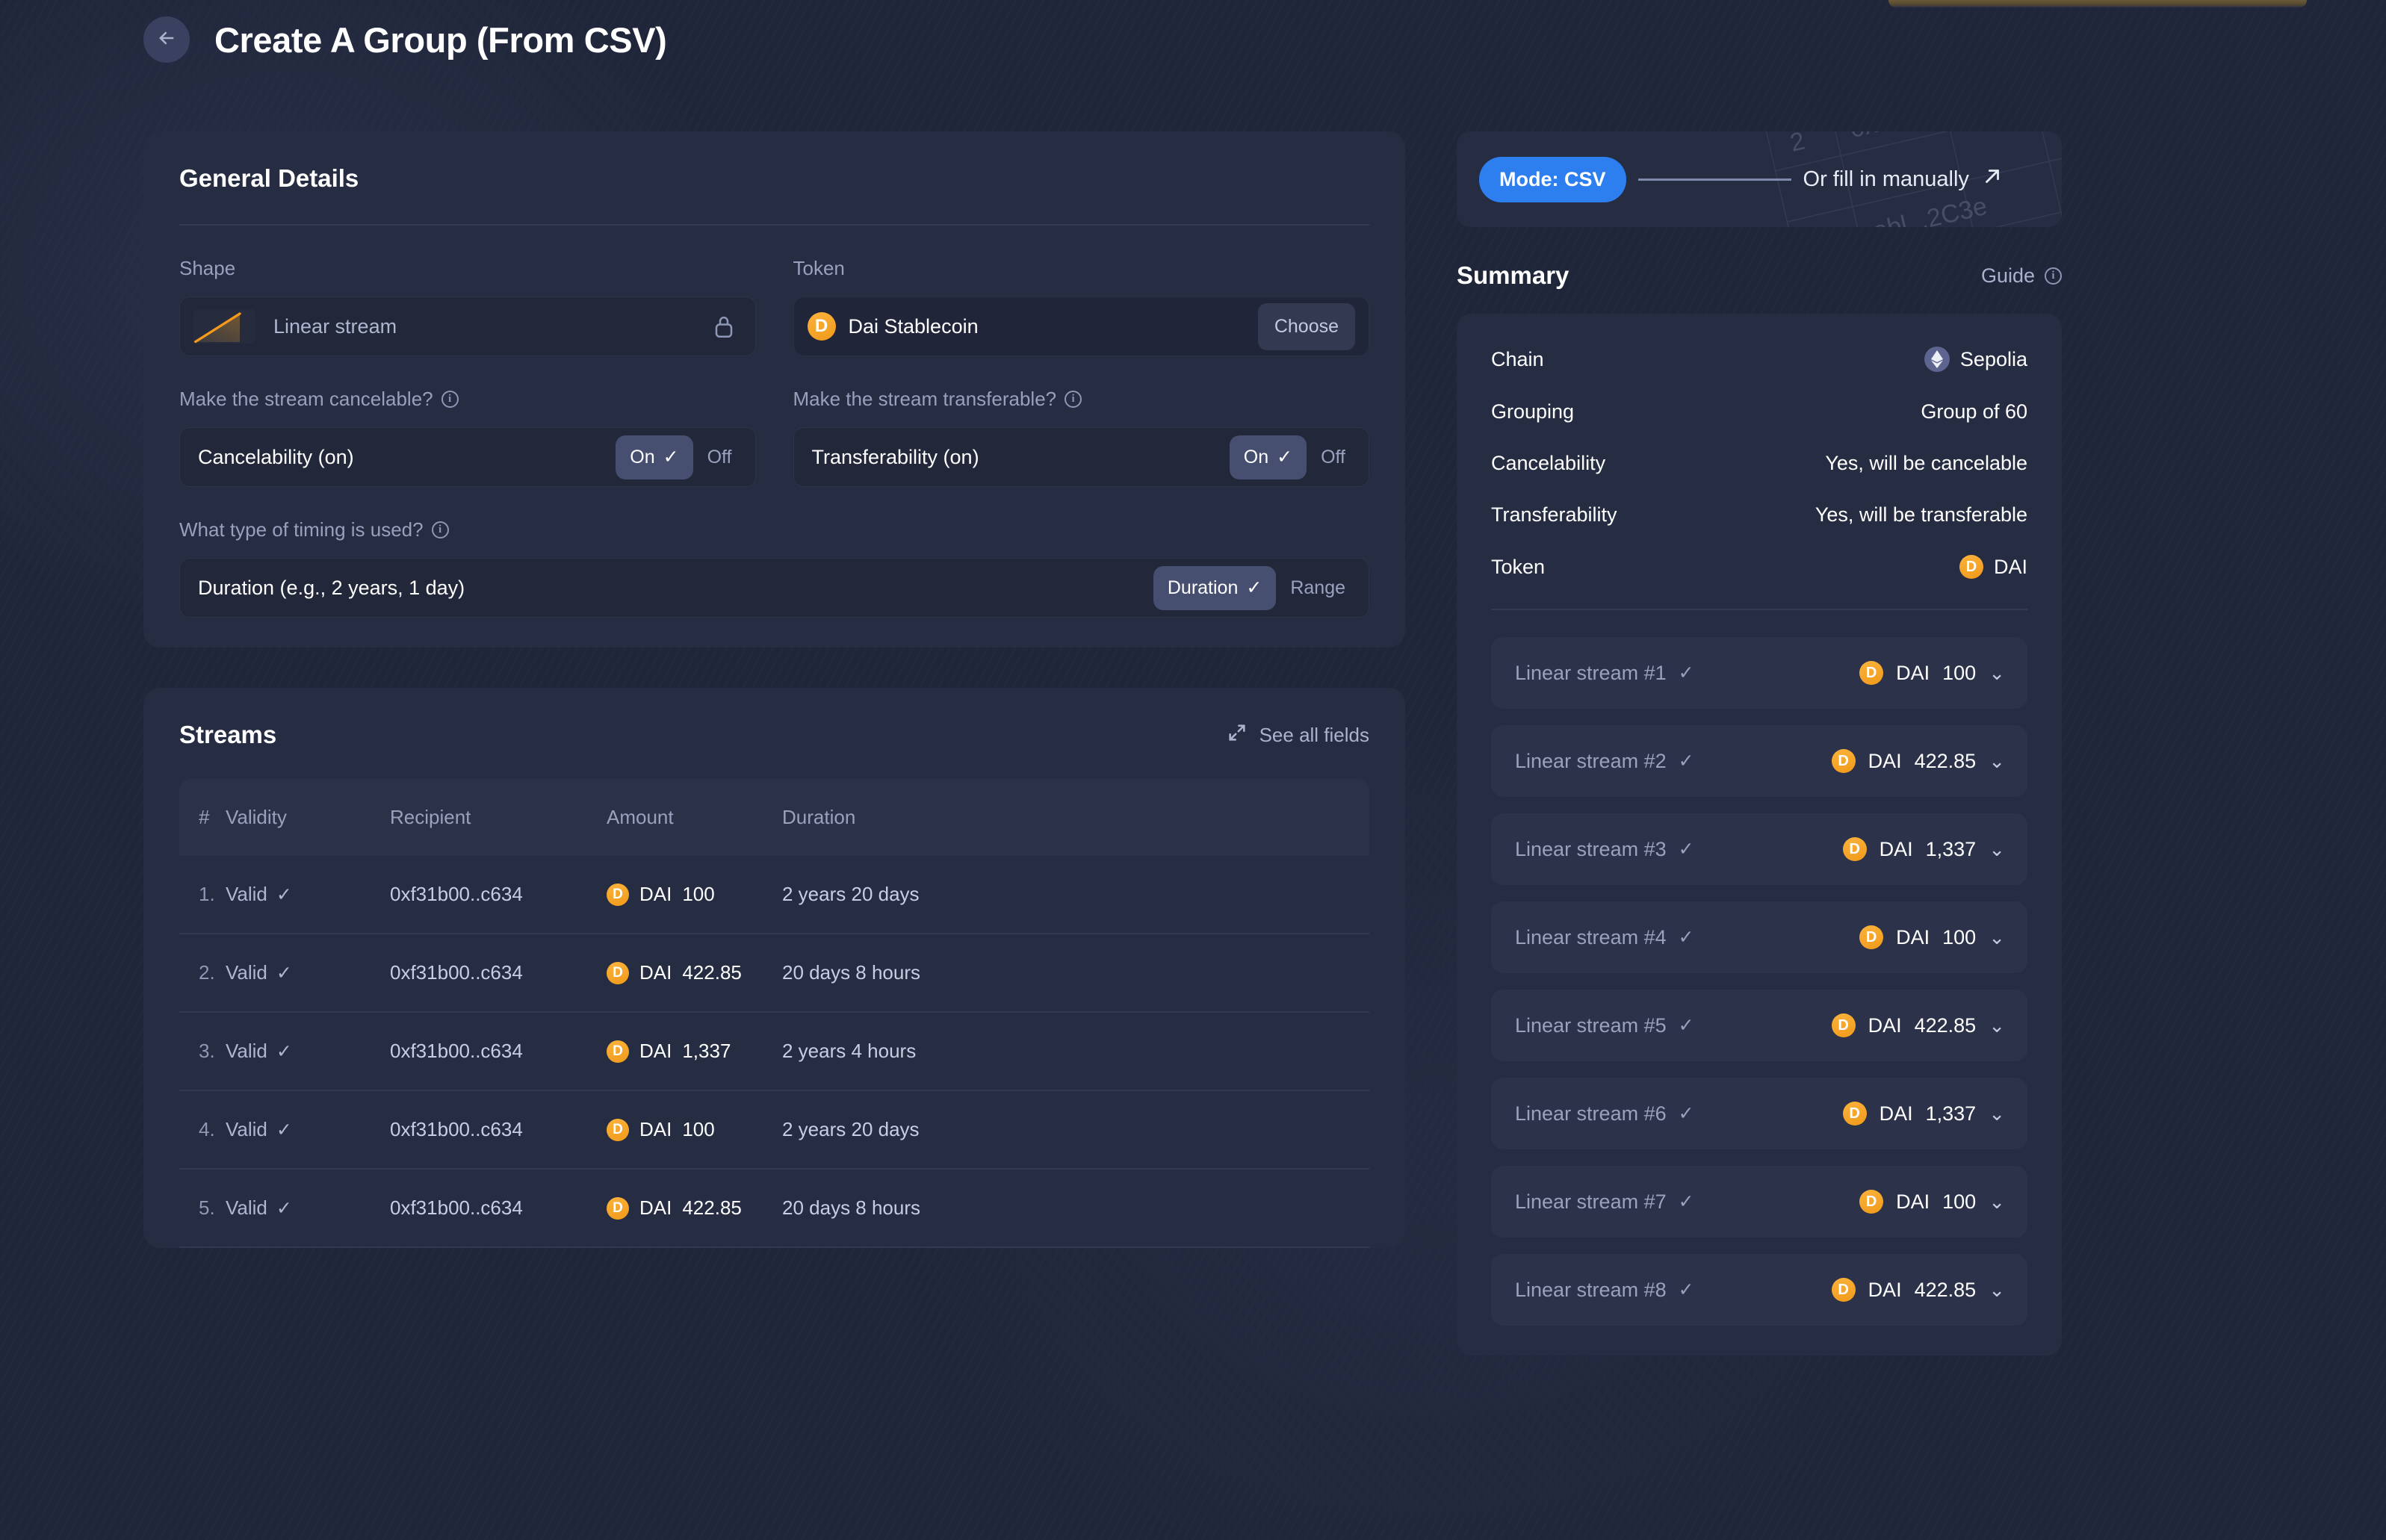  I want to click on cancelable-off-option: Off, so click(719, 457).